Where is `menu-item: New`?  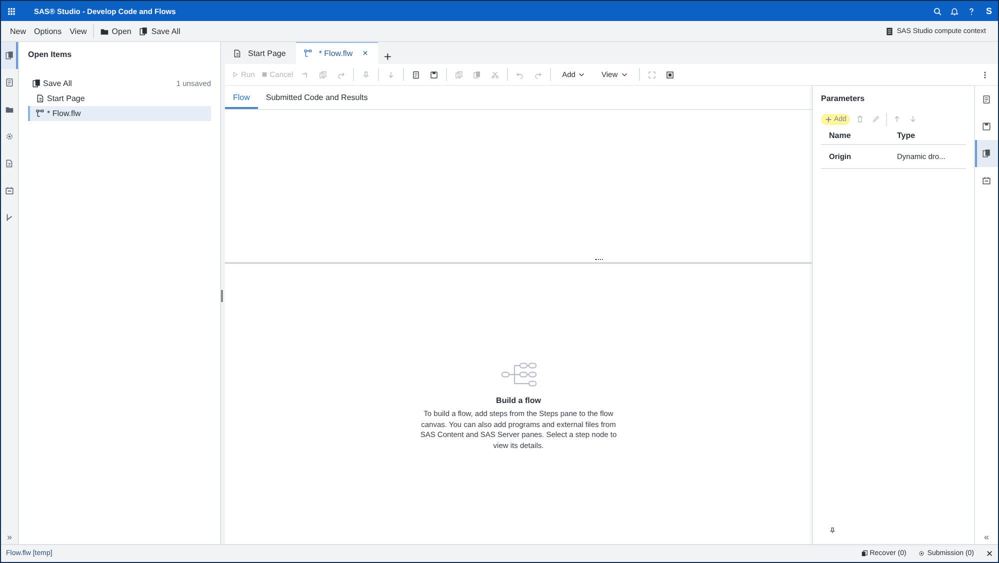
menu-item: New is located at coordinates (18, 31).